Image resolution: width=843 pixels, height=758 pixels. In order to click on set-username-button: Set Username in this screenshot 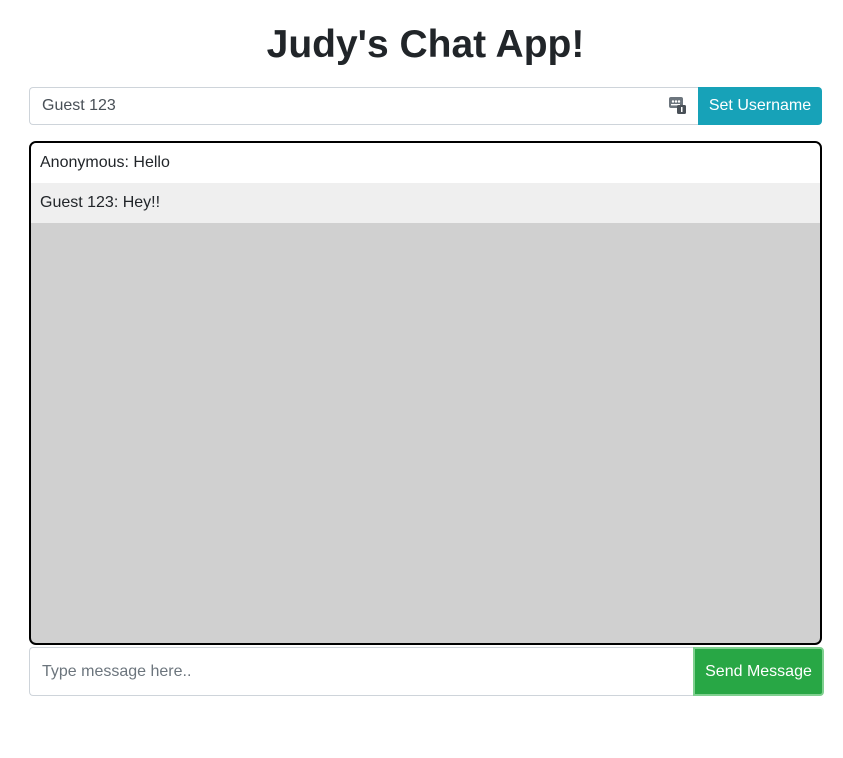, I will do `click(760, 106)`.